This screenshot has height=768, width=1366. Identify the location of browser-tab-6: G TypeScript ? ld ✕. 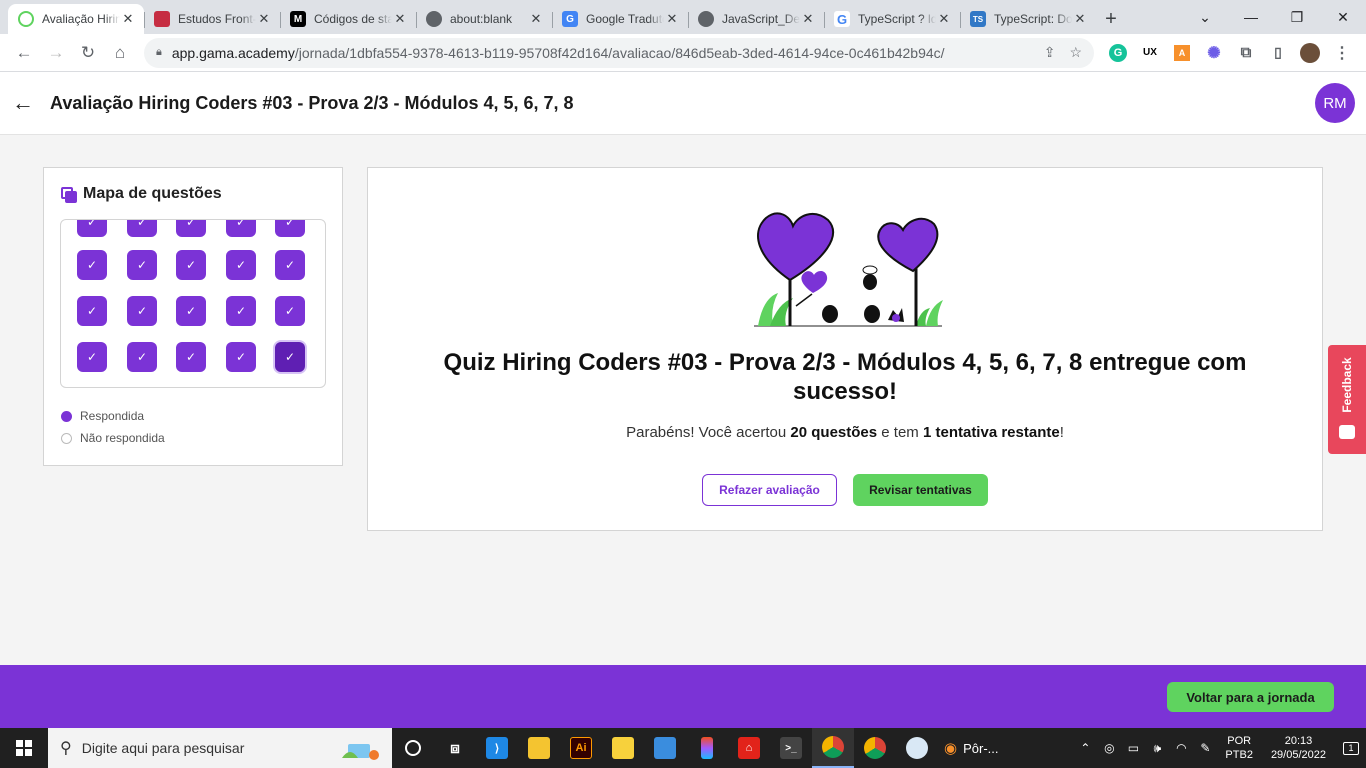
(892, 19).